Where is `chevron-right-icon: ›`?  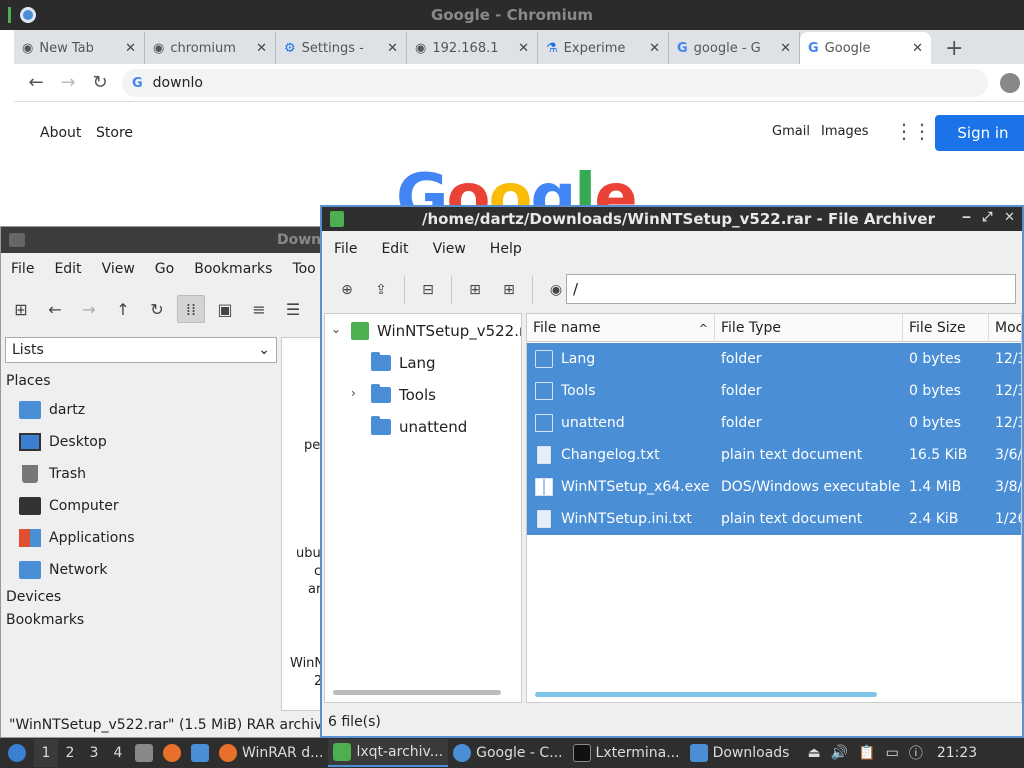
chevron-right-icon: › is located at coordinates (353, 393).